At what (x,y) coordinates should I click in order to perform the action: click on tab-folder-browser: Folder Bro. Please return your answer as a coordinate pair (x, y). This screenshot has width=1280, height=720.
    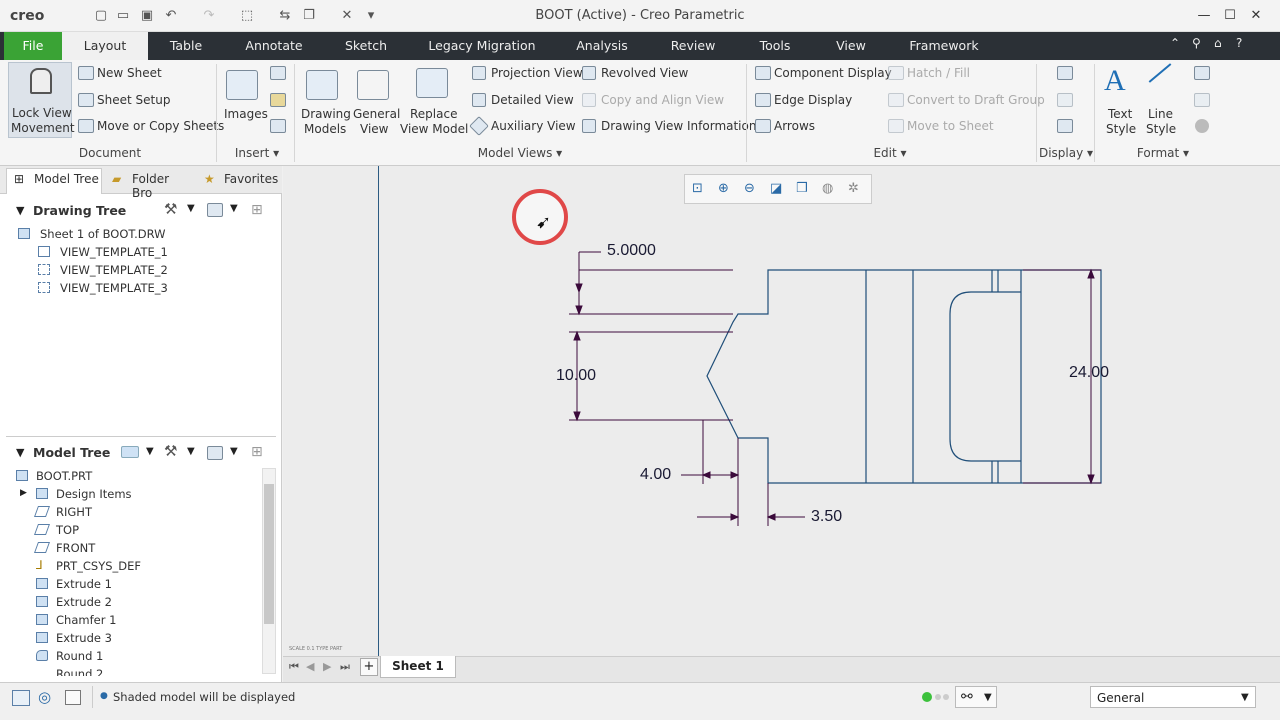
    Looking at the image, I should click on (158, 186).